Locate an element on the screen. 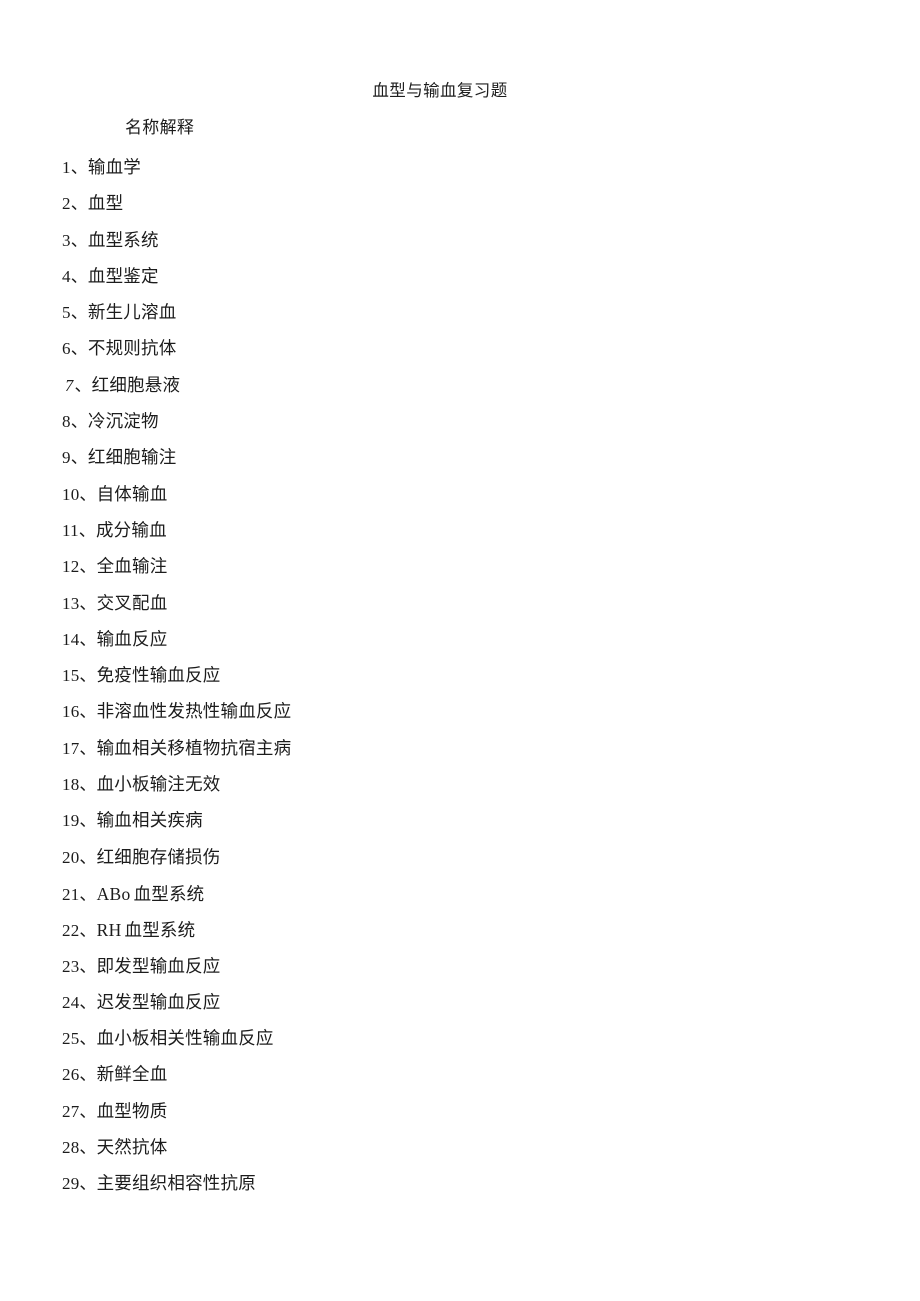  list-item: 22、RH 血型系统 is located at coordinates (462, 930).